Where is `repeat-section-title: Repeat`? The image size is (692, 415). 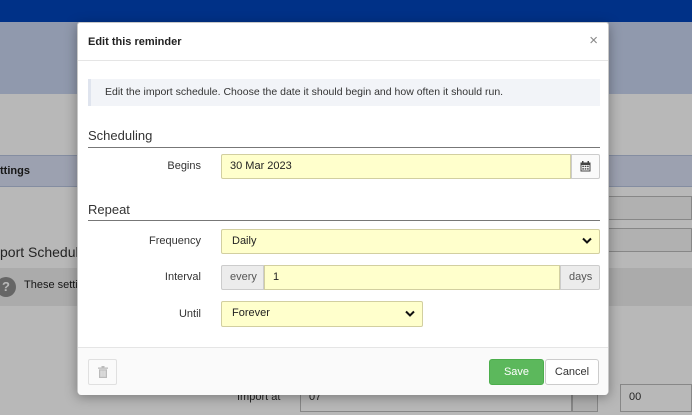 repeat-section-title: Repeat is located at coordinates (109, 209).